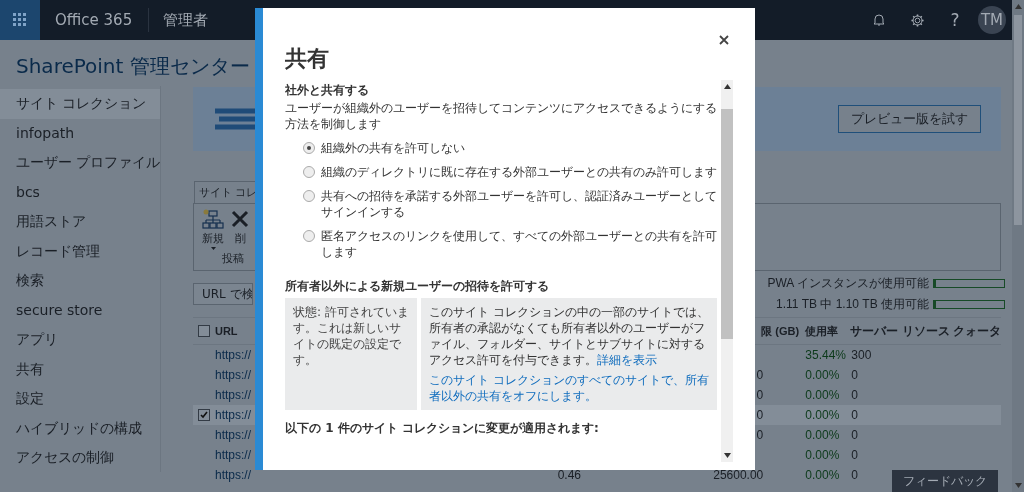 The height and width of the screenshot is (492, 1024). I want to click on sidebar-item: サイト コレクション, so click(80, 104).